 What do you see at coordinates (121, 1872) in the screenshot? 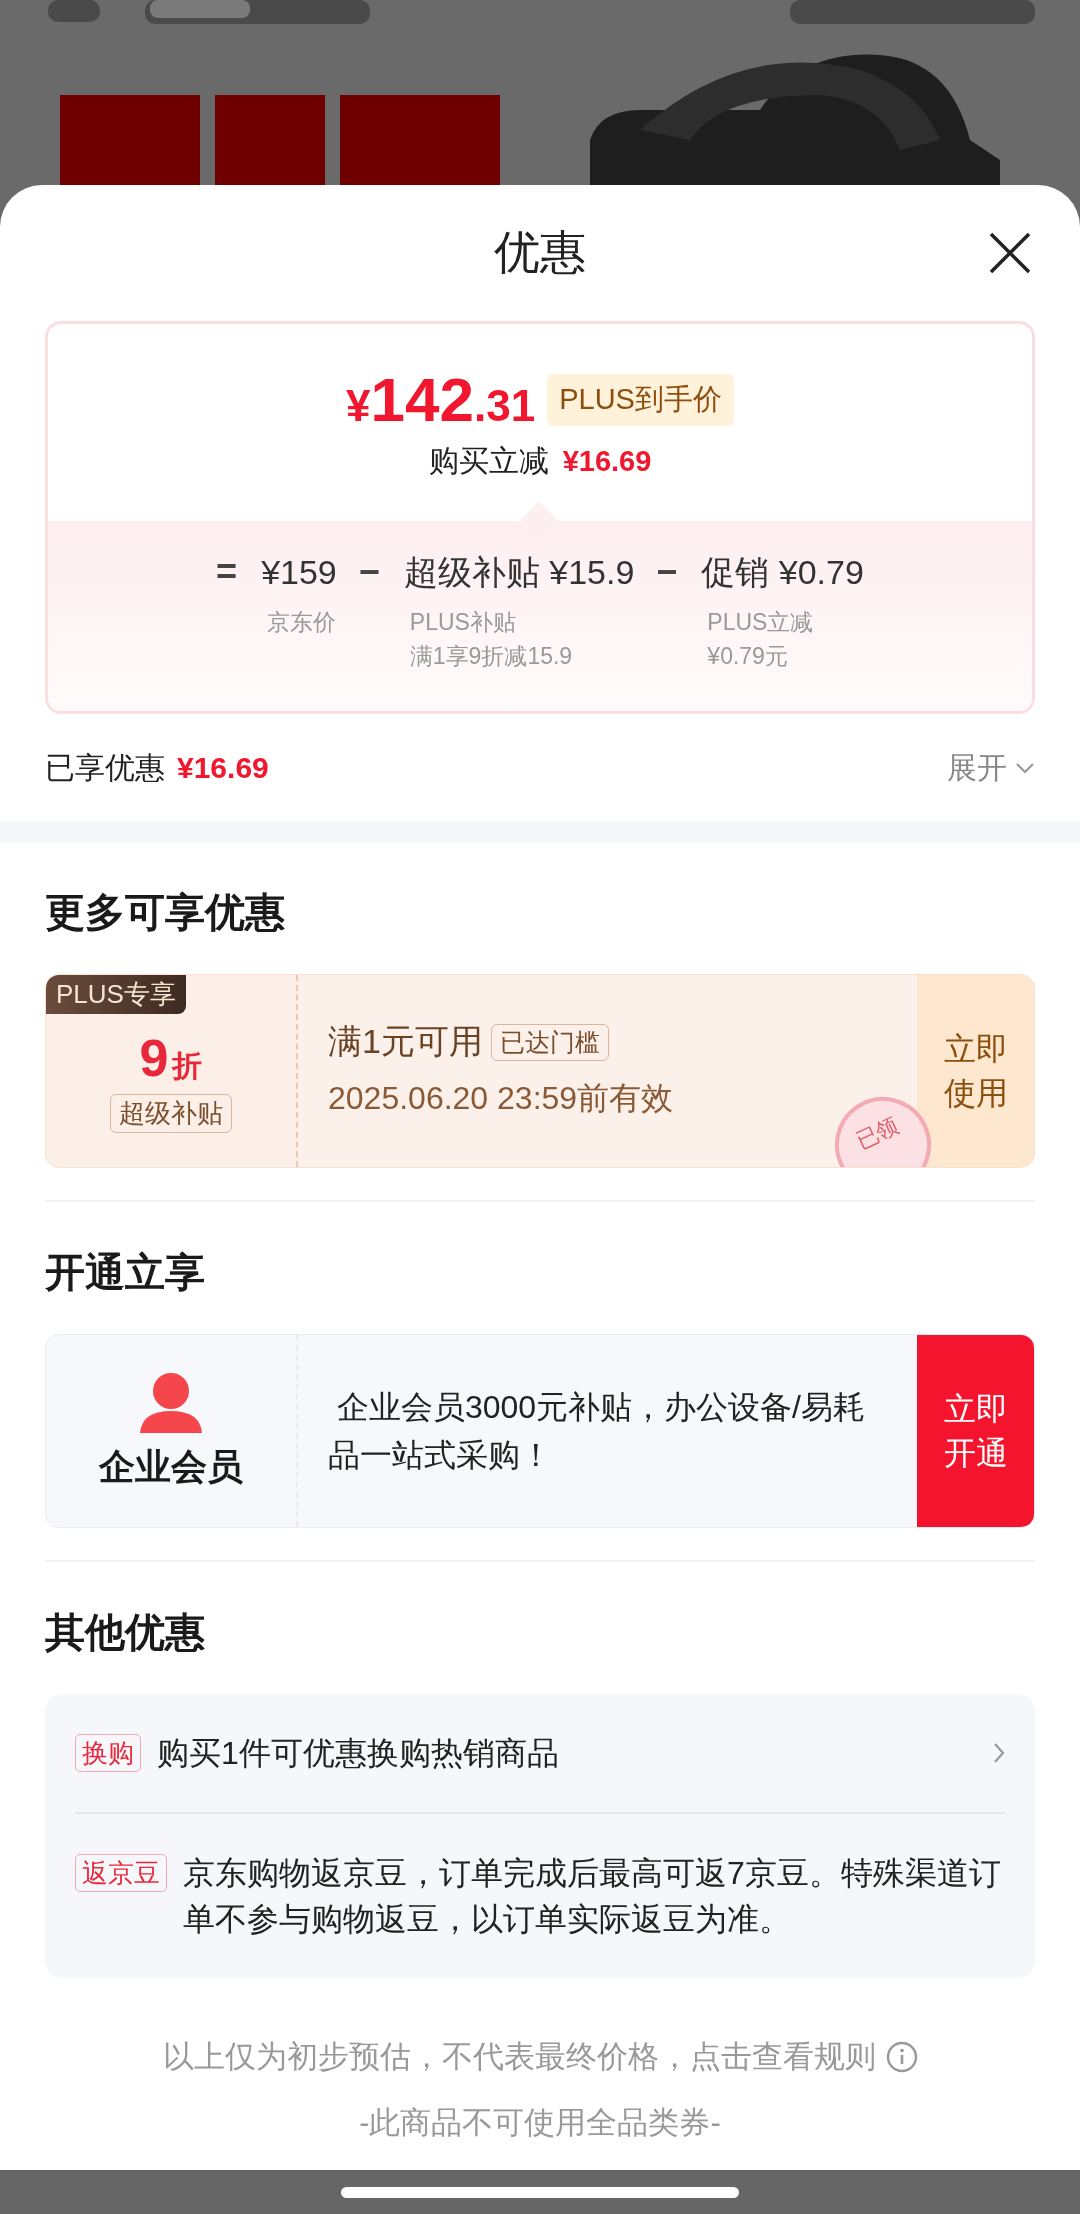
I see `offer-tag: 返京豆` at bounding box center [121, 1872].